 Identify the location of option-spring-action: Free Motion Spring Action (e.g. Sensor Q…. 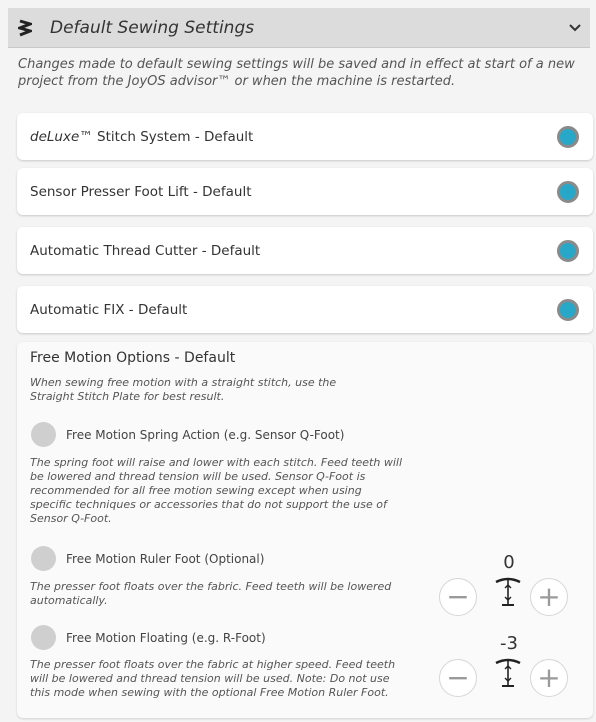
(187, 434).